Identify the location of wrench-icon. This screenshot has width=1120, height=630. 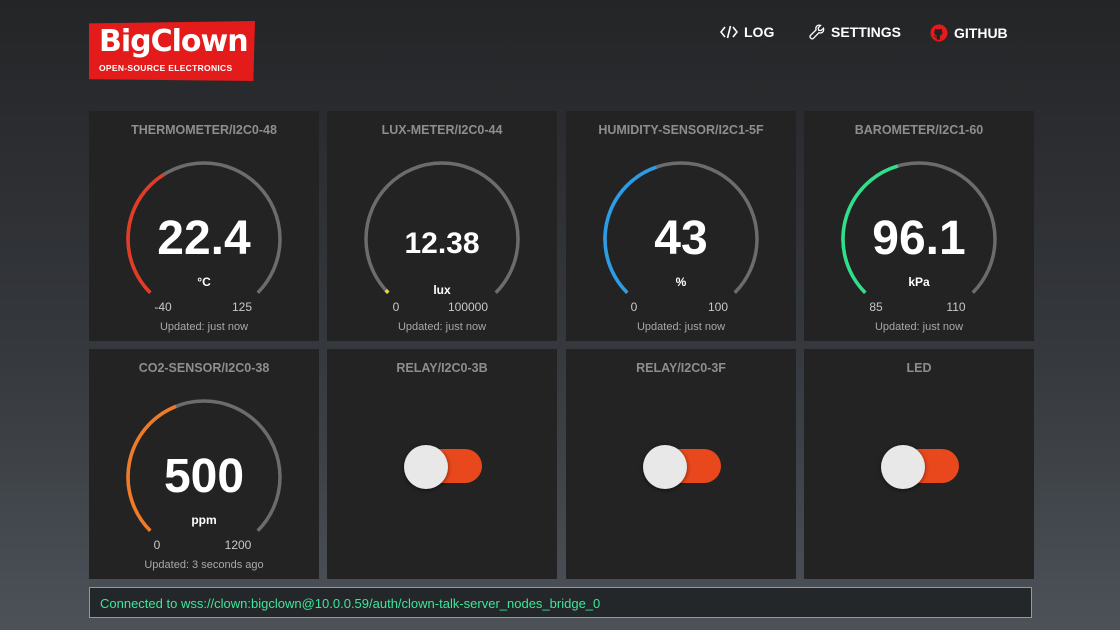
(817, 32).